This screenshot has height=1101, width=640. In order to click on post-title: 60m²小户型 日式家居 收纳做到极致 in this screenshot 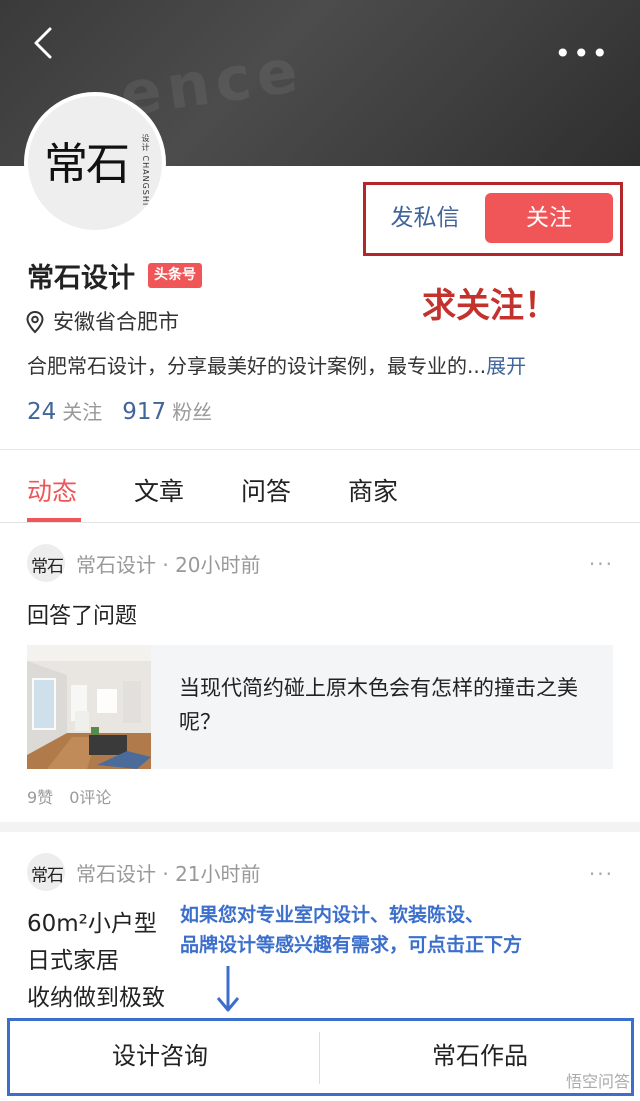, I will do `click(96, 961)`.